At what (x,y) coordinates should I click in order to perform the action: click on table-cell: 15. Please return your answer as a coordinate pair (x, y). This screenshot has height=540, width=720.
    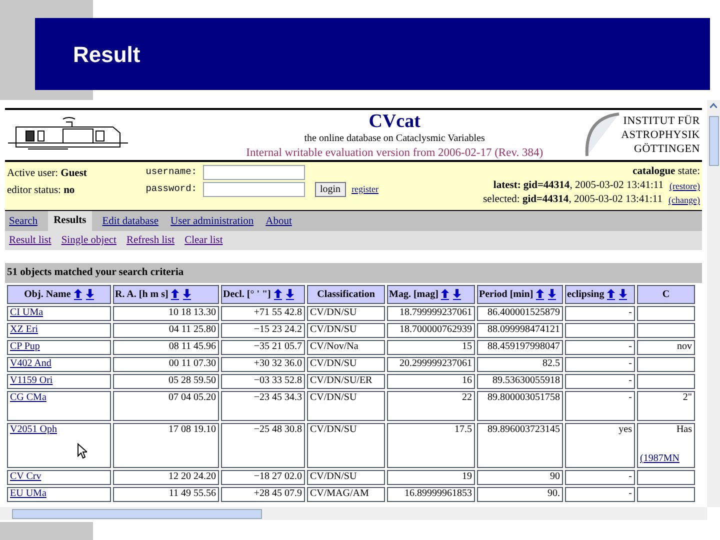
    Looking at the image, I should click on (431, 347).